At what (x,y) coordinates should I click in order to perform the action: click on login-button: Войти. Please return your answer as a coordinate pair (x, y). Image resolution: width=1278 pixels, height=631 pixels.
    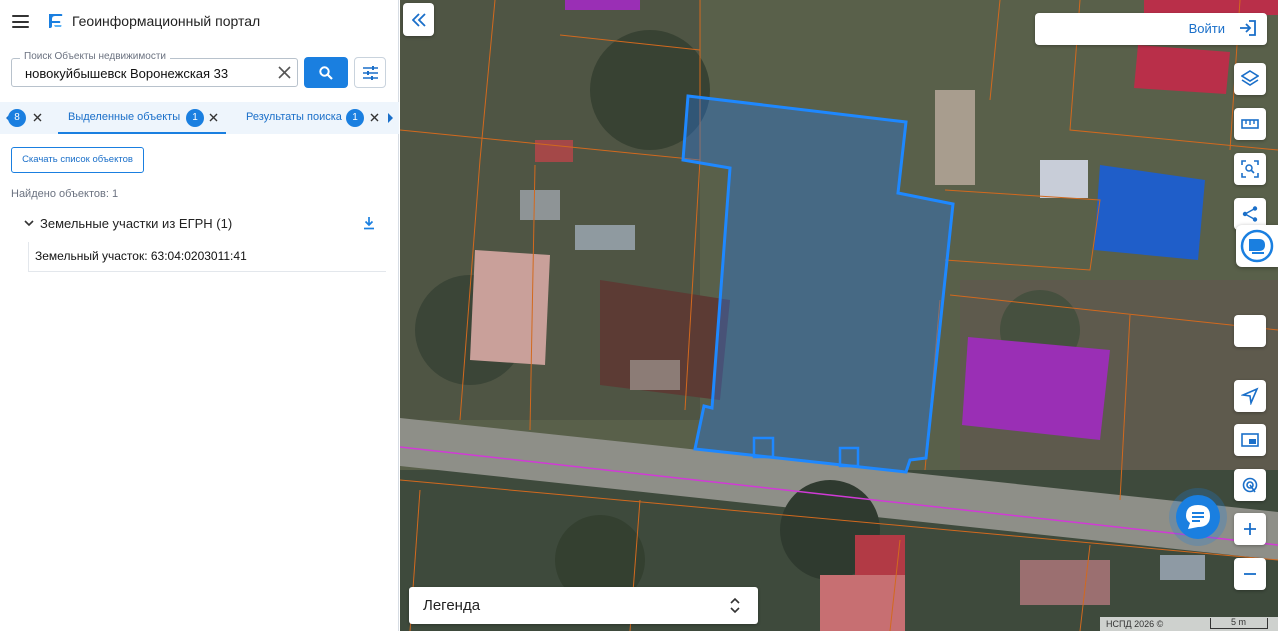
    Looking at the image, I should click on (1151, 29).